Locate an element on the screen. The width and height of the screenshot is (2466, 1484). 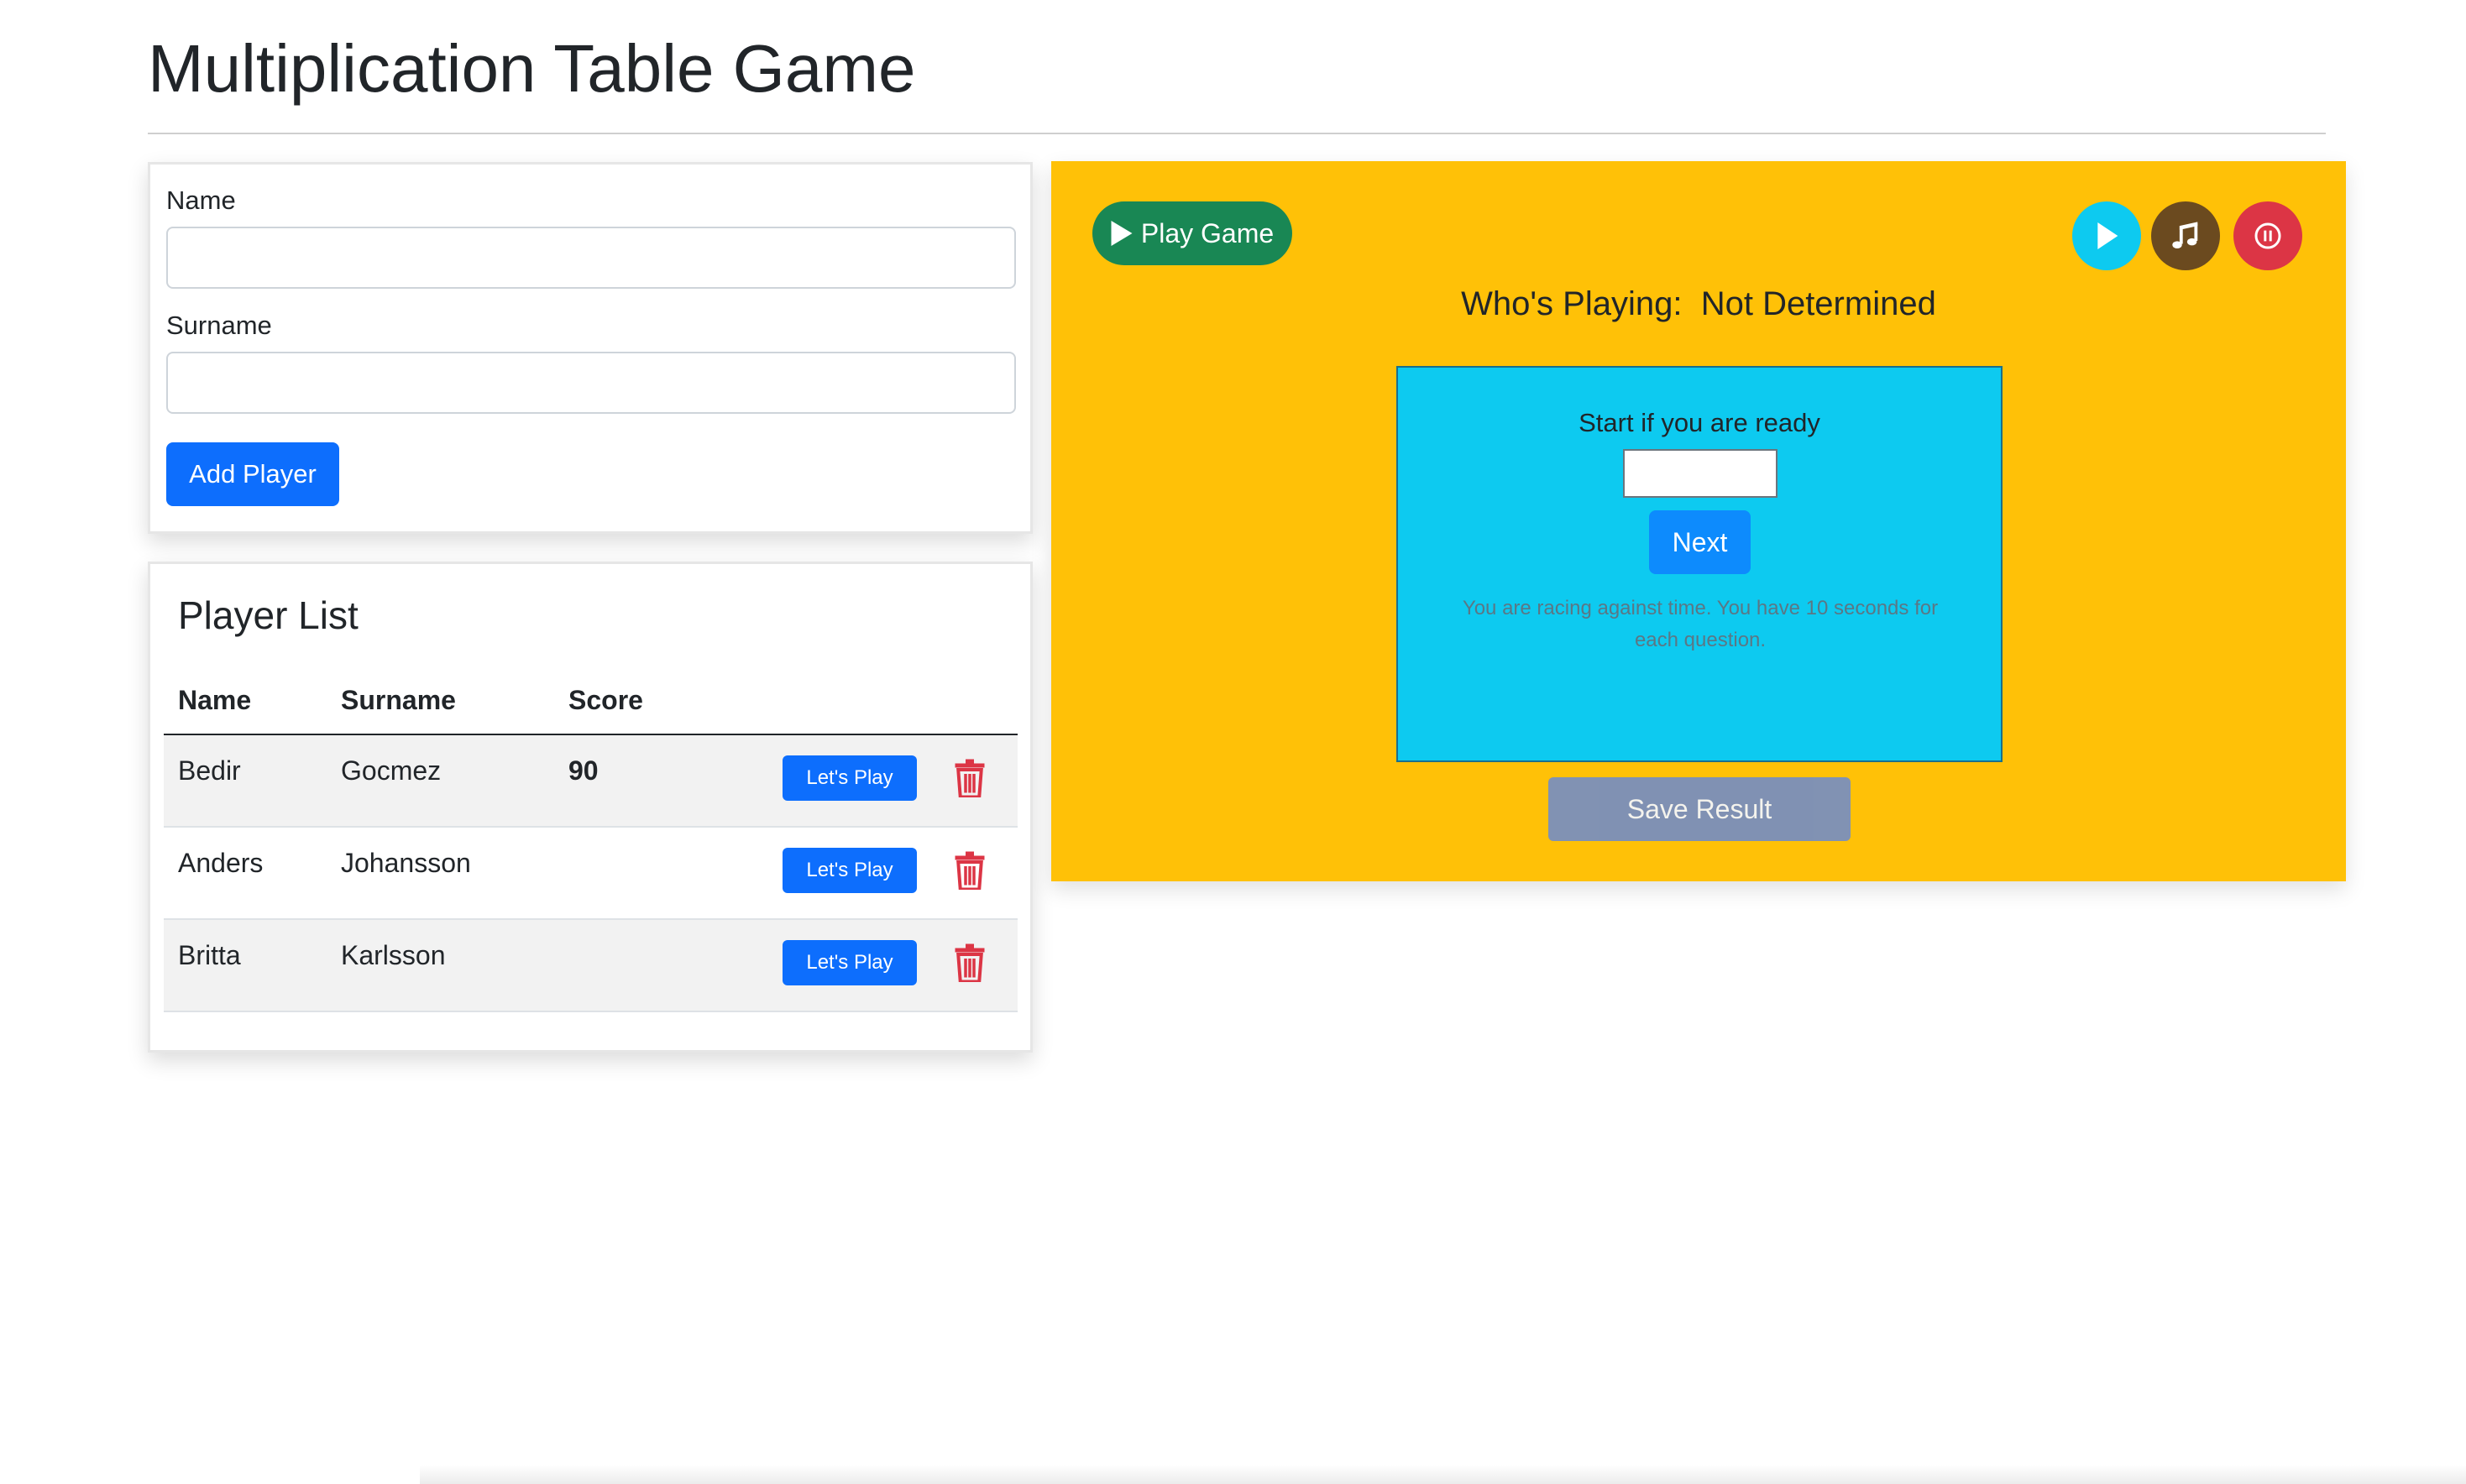
add-player-button: Add Player is located at coordinates (252, 474).